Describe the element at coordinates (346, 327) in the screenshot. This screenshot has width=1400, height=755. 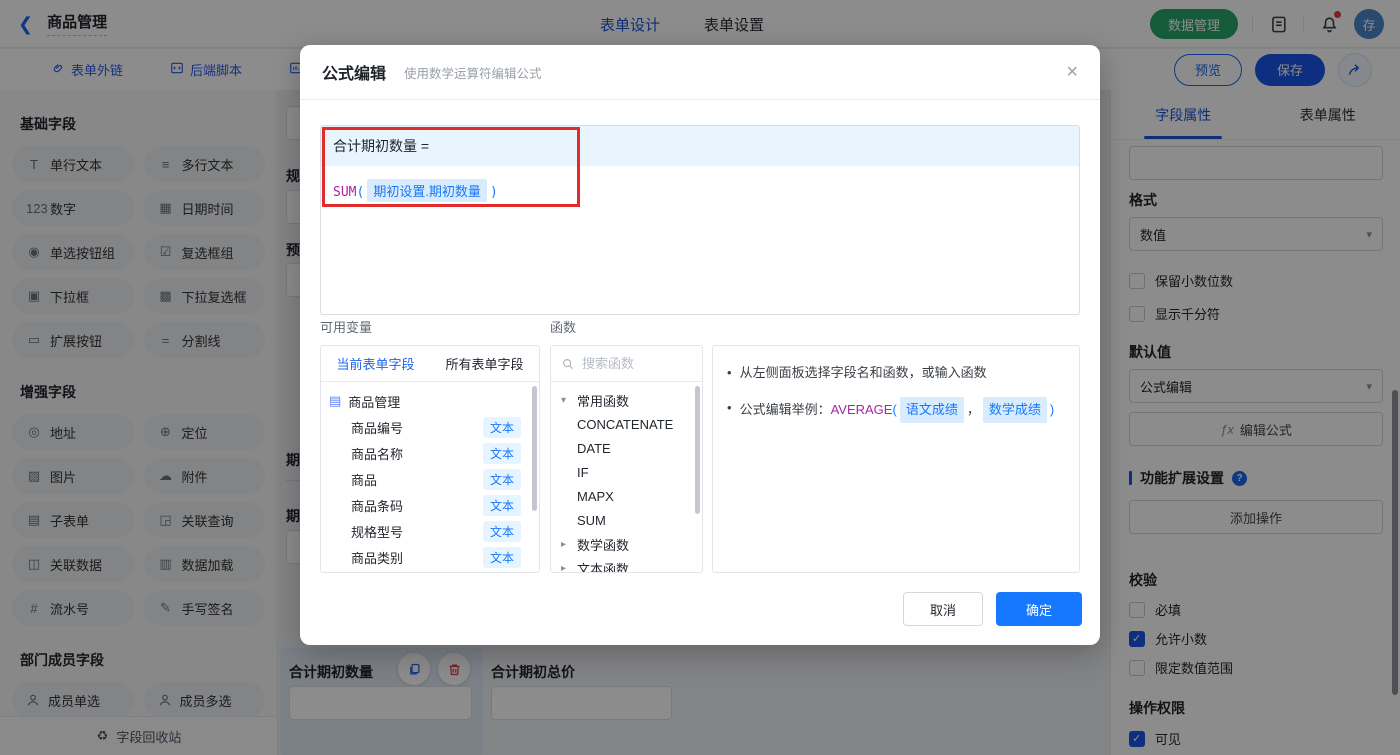
I see `variables-label: 可用变量` at that location.